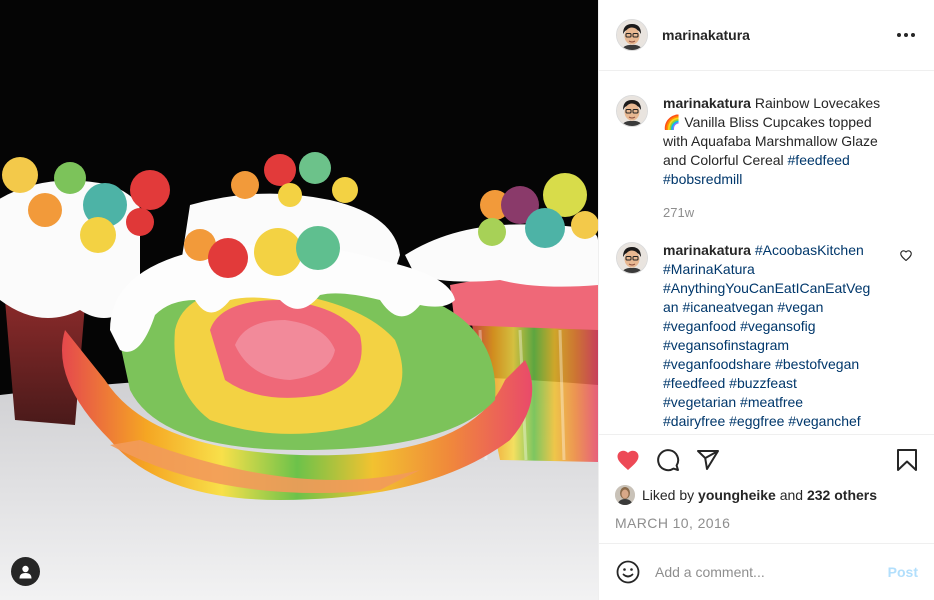 Image resolution: width=934 pixels, height=600 pixels. What do you see at coordinates (766, 523) in the screenshot?
I see `post-date: MARCH 10, 2016` at bounding box center [766, 523].